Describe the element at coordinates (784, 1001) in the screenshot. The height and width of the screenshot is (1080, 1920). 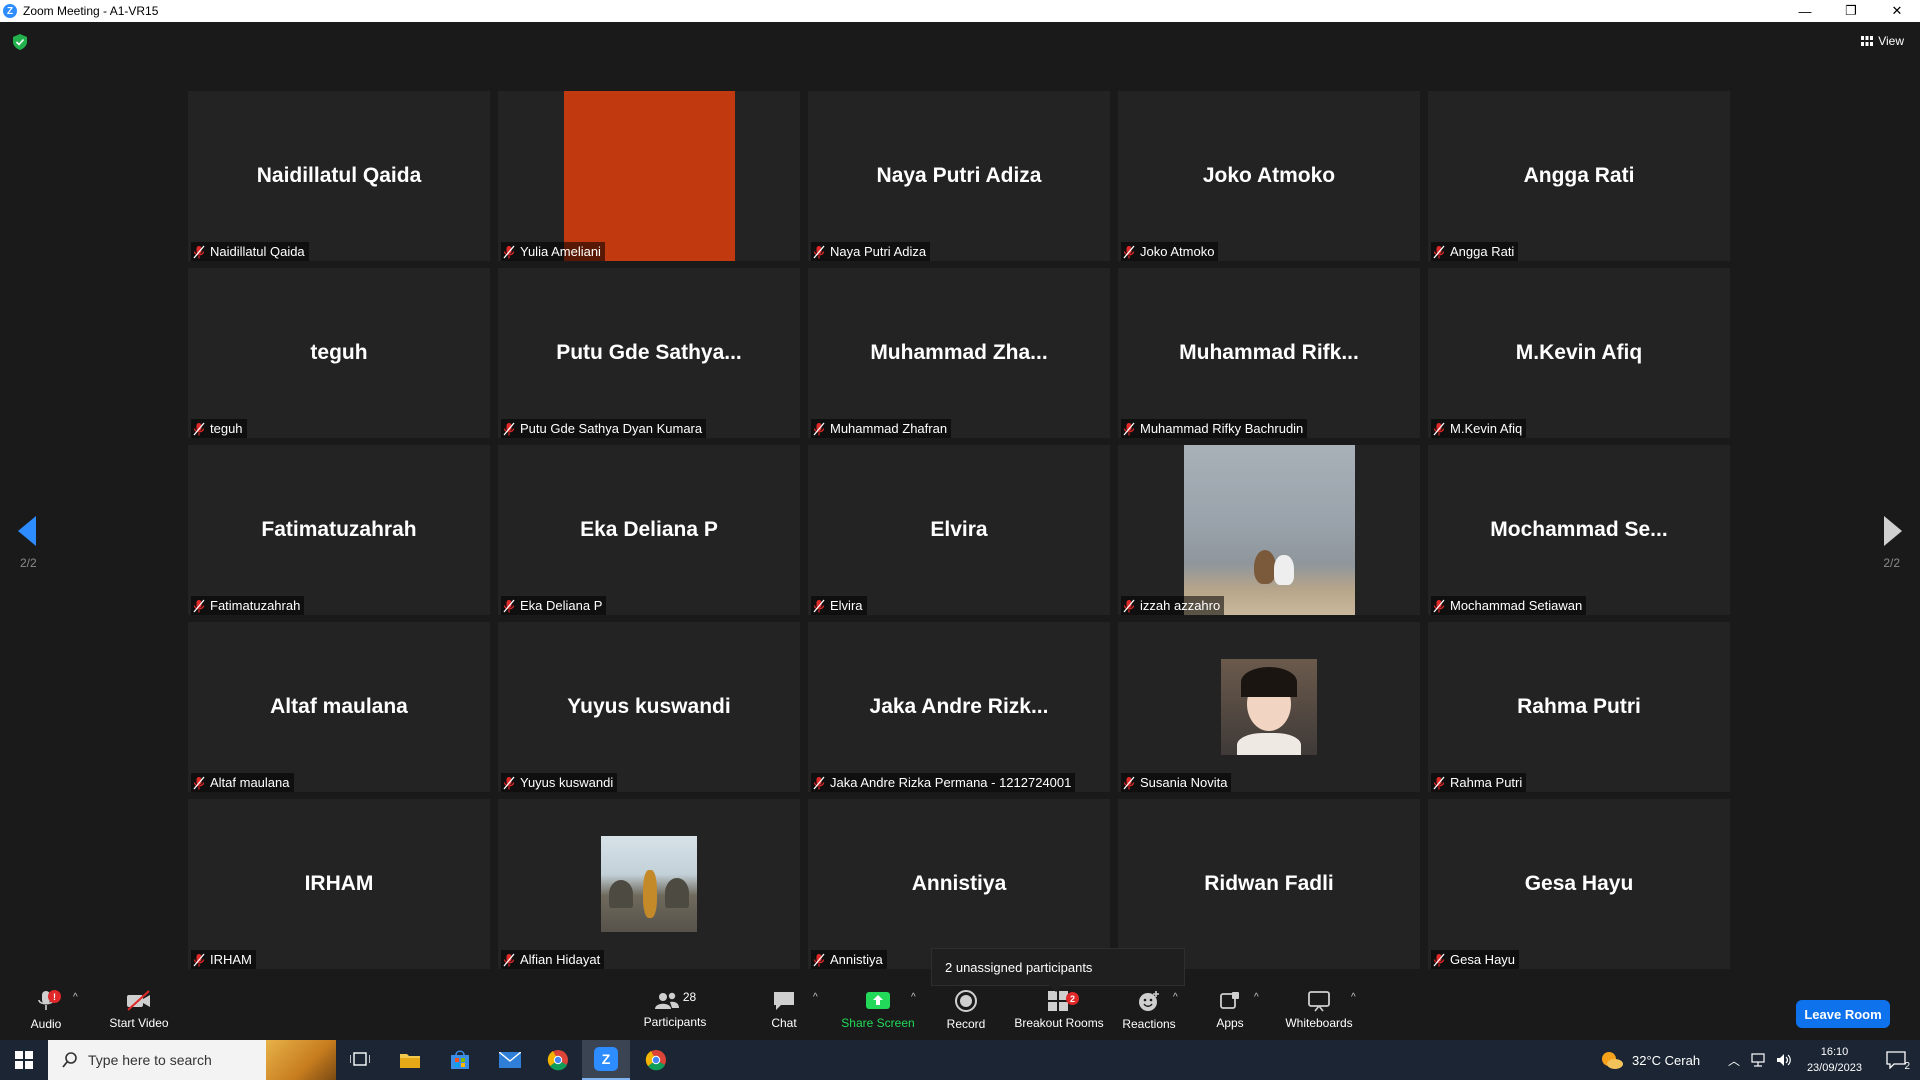
I see `chat-bubble-icon` at that location.